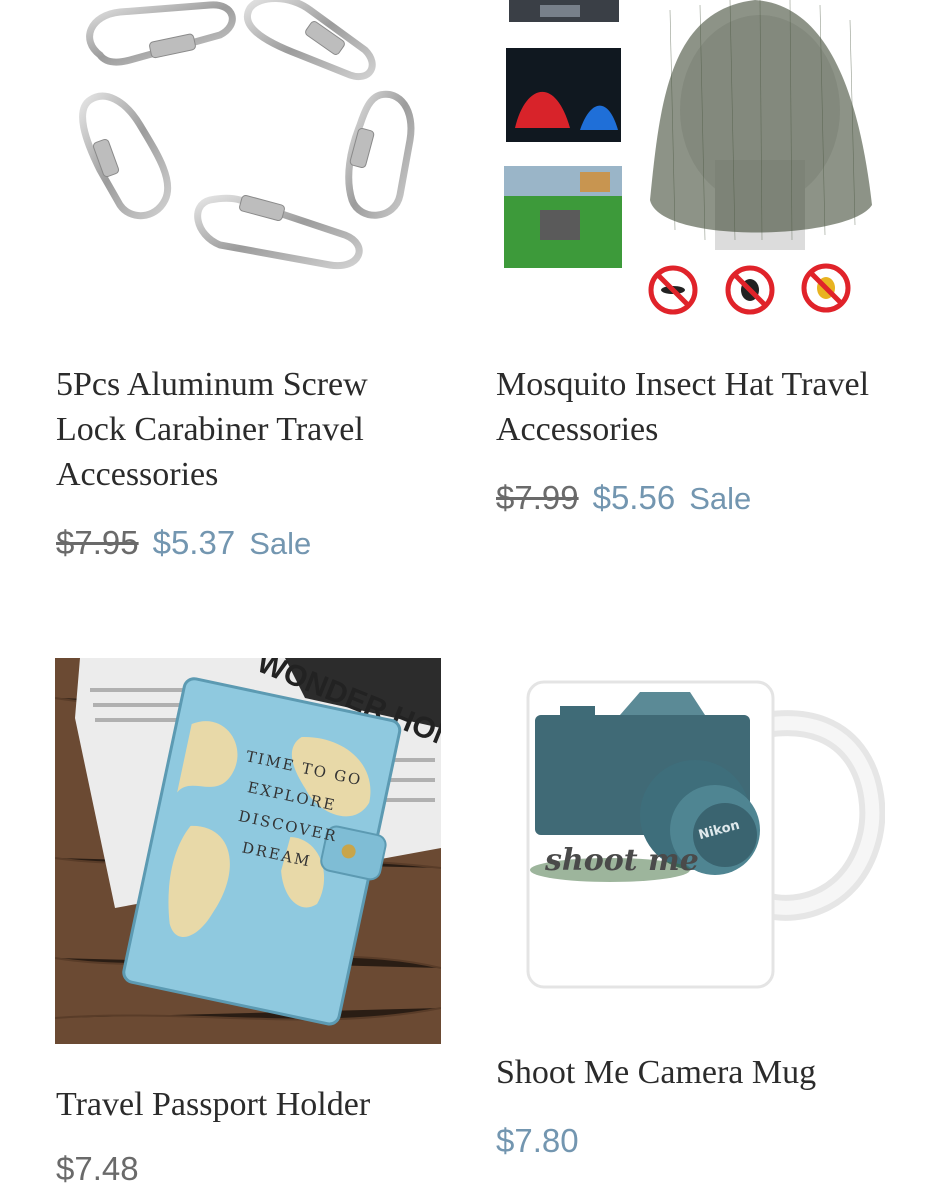  I want to click on product-title: Shoot Me Camera Mug, so click(686, 1072).